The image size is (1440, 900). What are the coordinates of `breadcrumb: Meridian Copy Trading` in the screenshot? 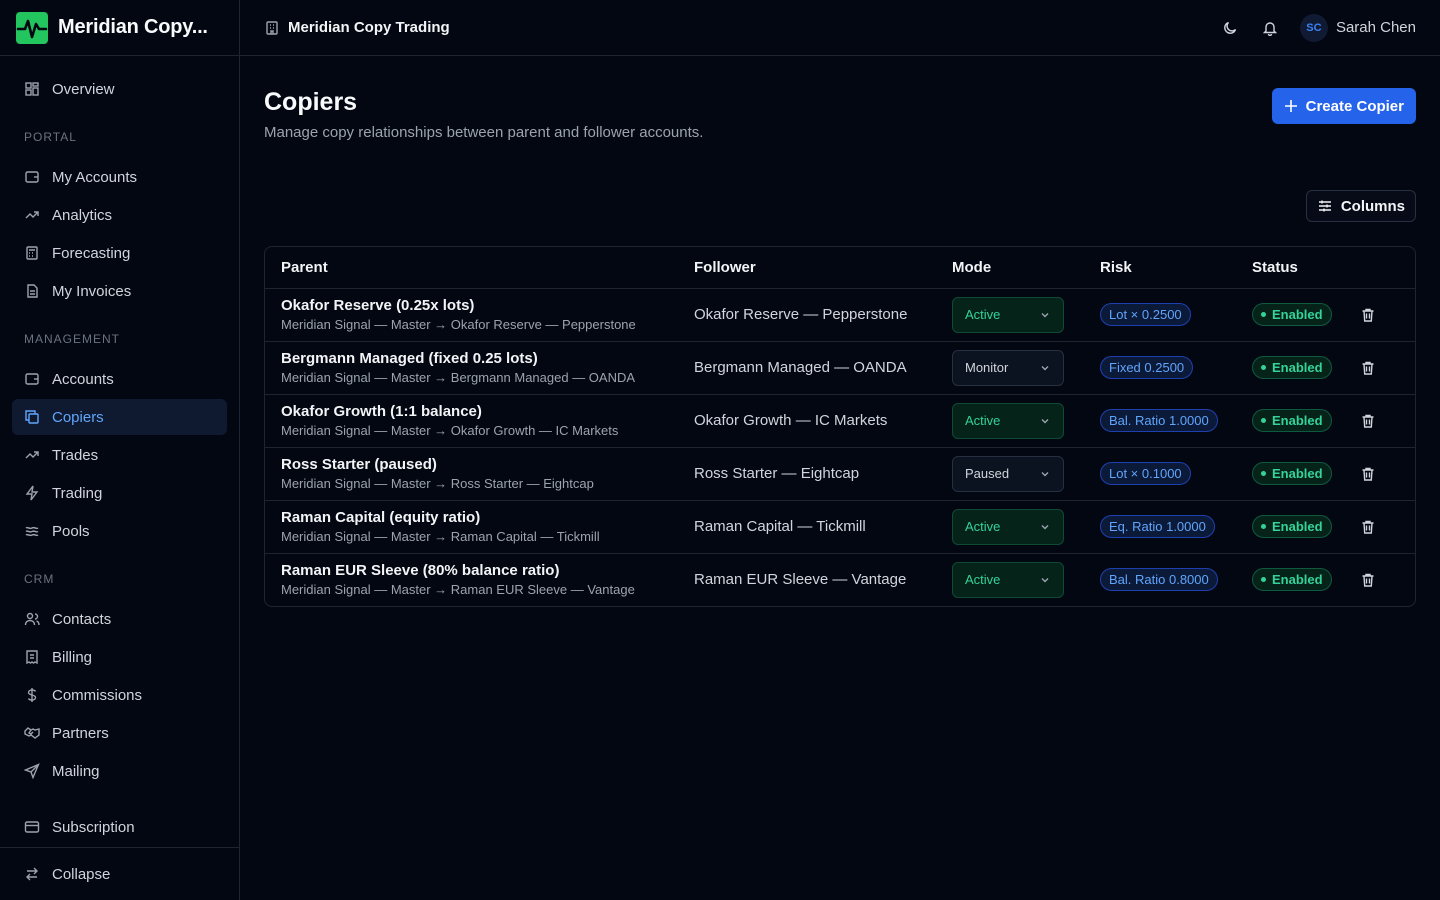 It's located at (357, 27).